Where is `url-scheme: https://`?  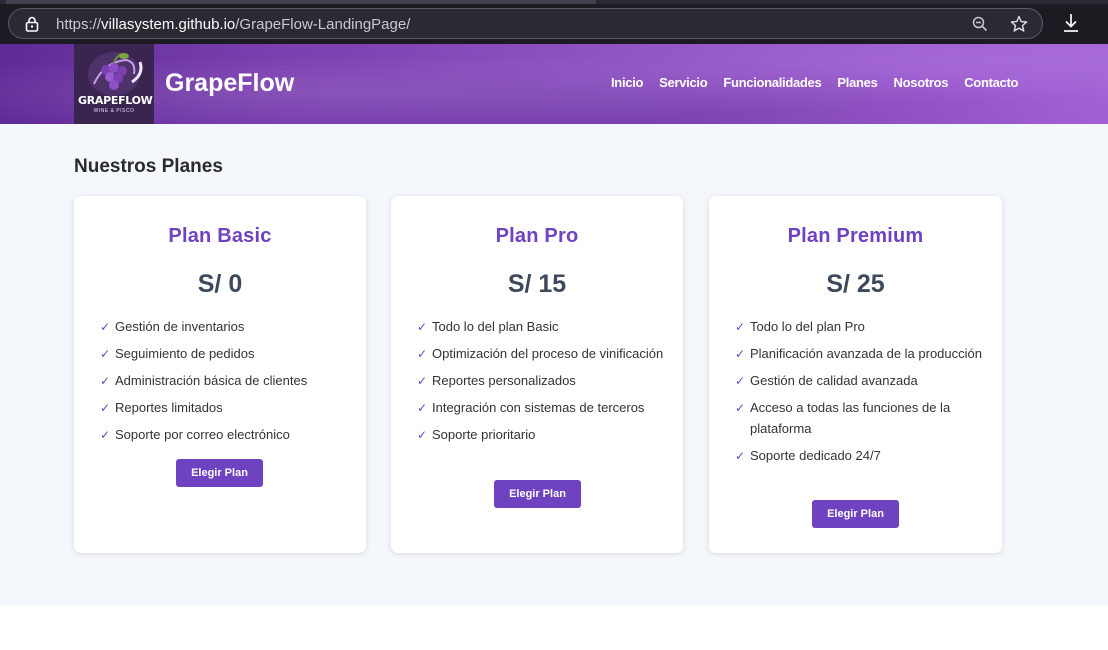 url-scheme: https:// is located at coordinates (79, 24).